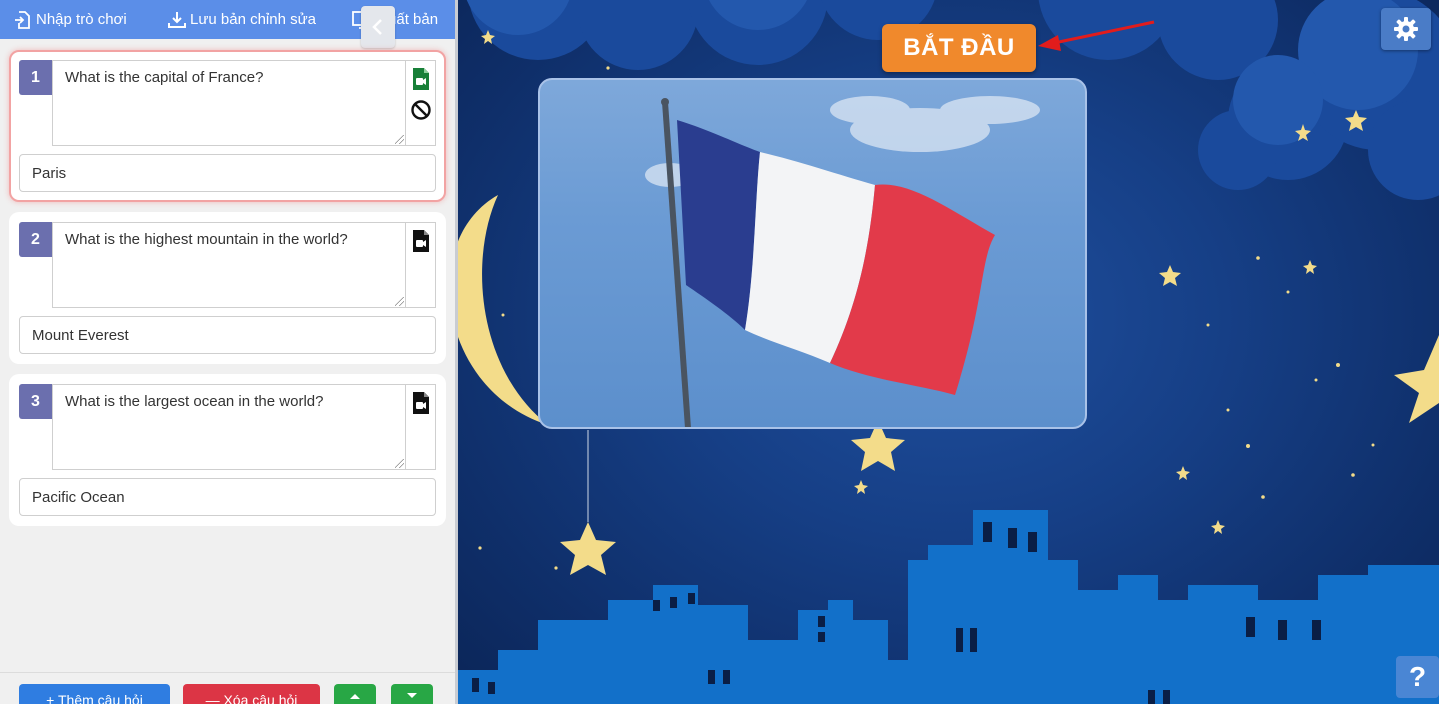 Image resolution: width=1439 pixels, height=704 pixels. Describe the element at coordinates (227, 173) in the screenshot. I see `answer-input: Paris` at that location.